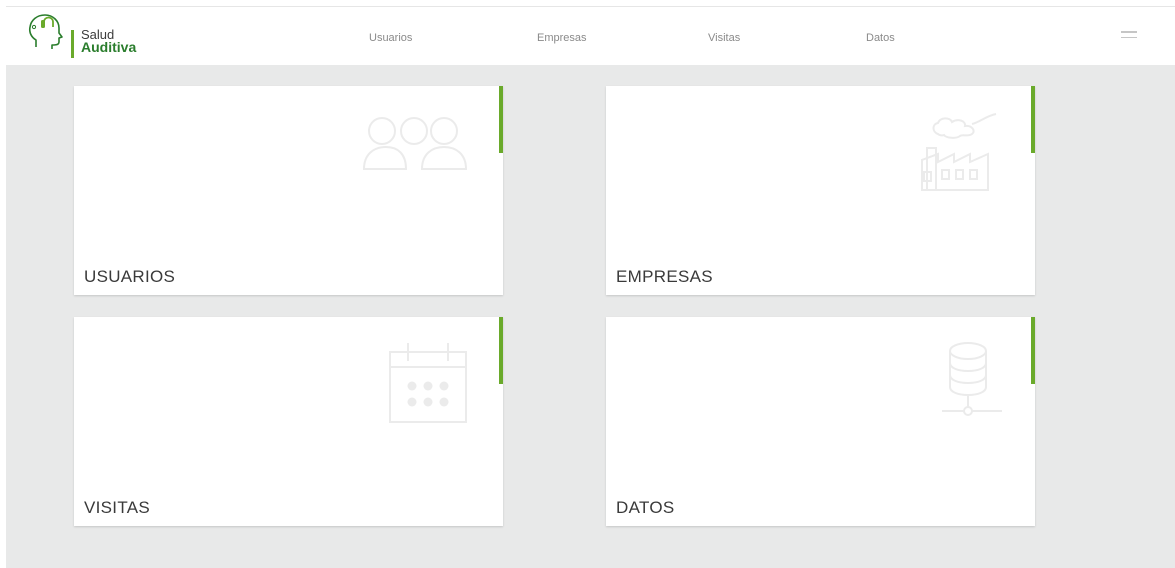 This screenshot has width=1175, height=568. Describe the element at coordinates (562, 38) in the screenshot. I see `nav-link-empresas: Empresas` at that location.